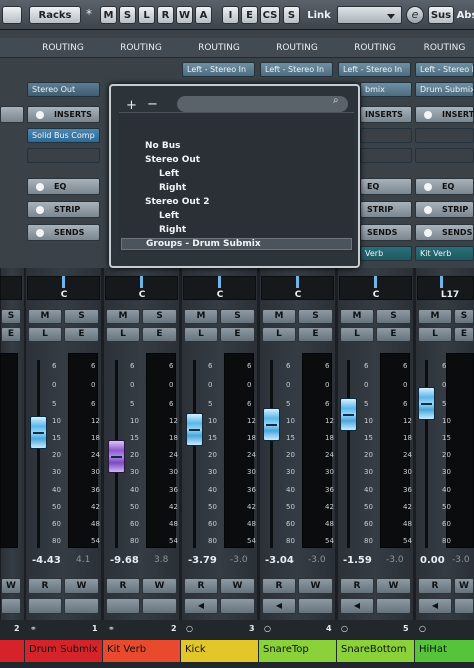 This screenshot has width=474, height=668. What do you see at coordinates (152, 104) in the screenshot?
I see `remove-bus-button: −` at bounding box center [152, 104].